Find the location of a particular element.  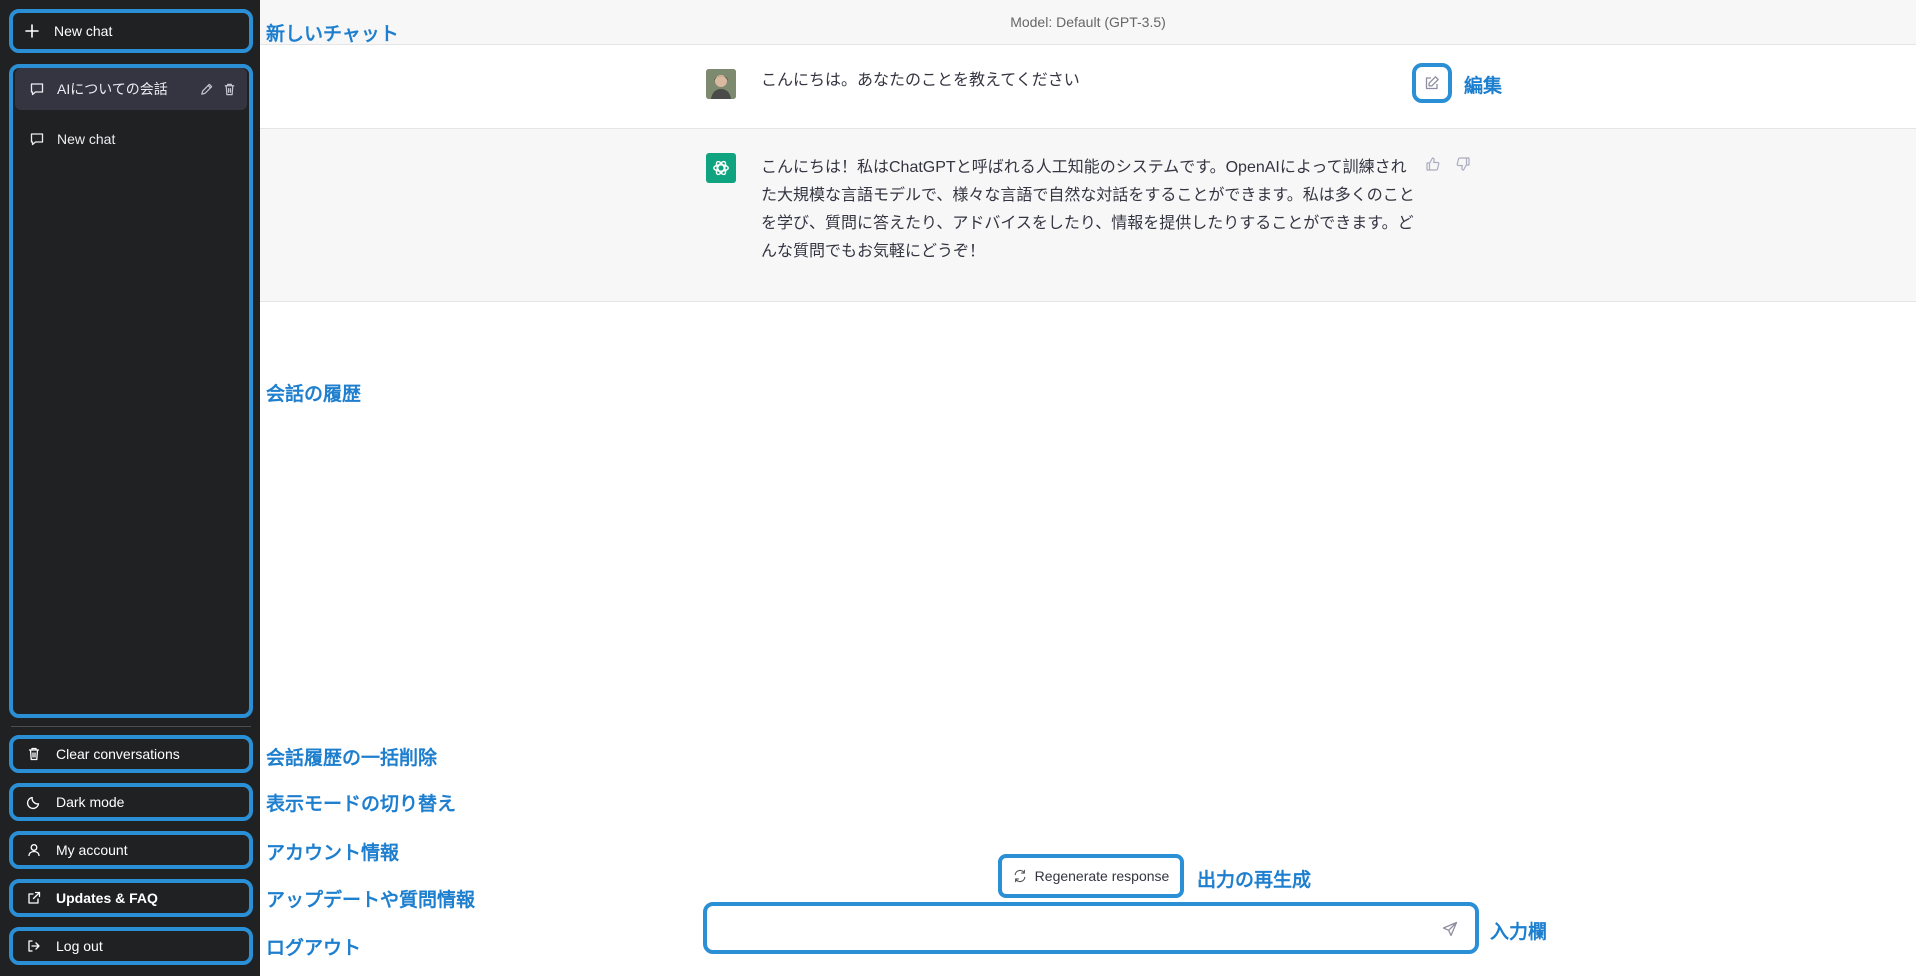

edit-button is located at coordinates (1432, 83).